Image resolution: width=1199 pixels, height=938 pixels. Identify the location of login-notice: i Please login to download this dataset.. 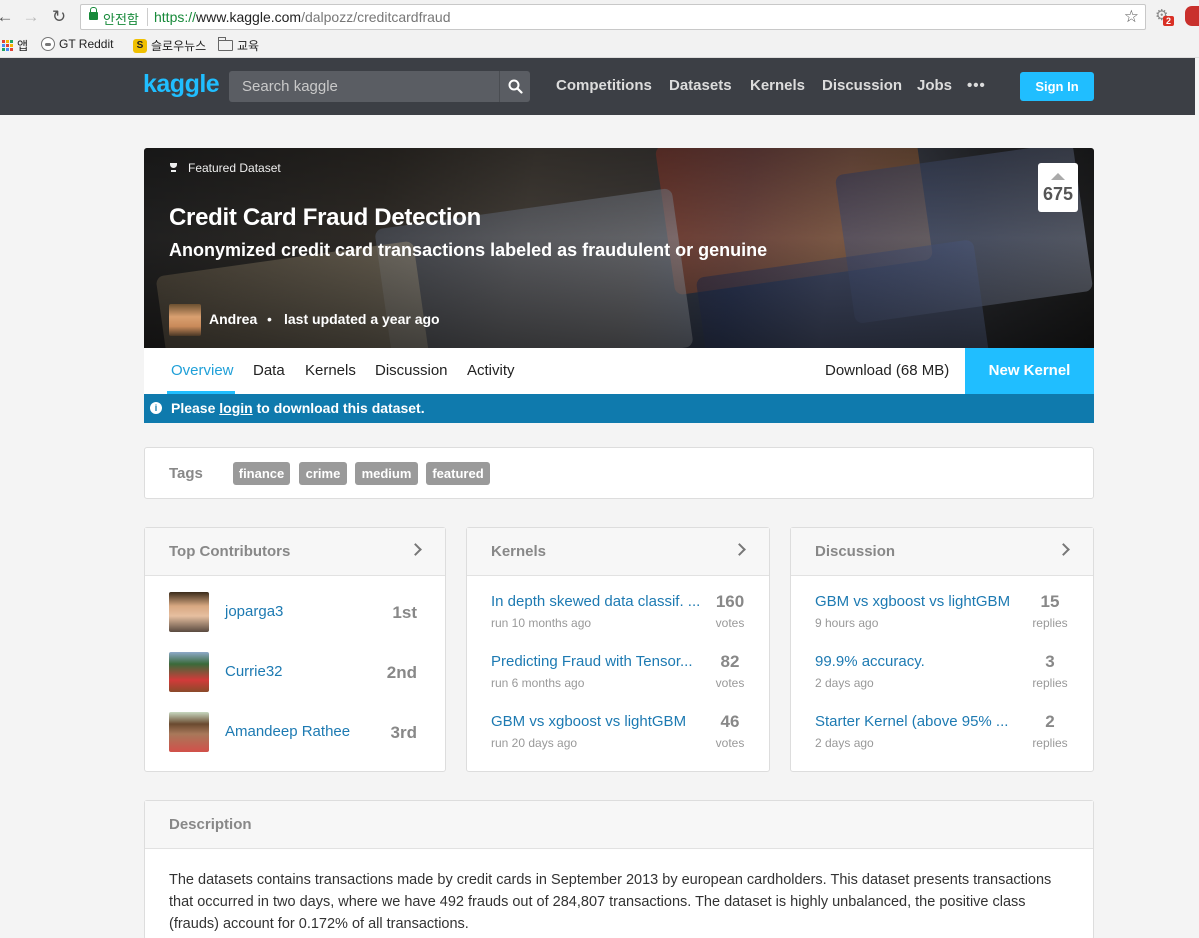
(619, 408).